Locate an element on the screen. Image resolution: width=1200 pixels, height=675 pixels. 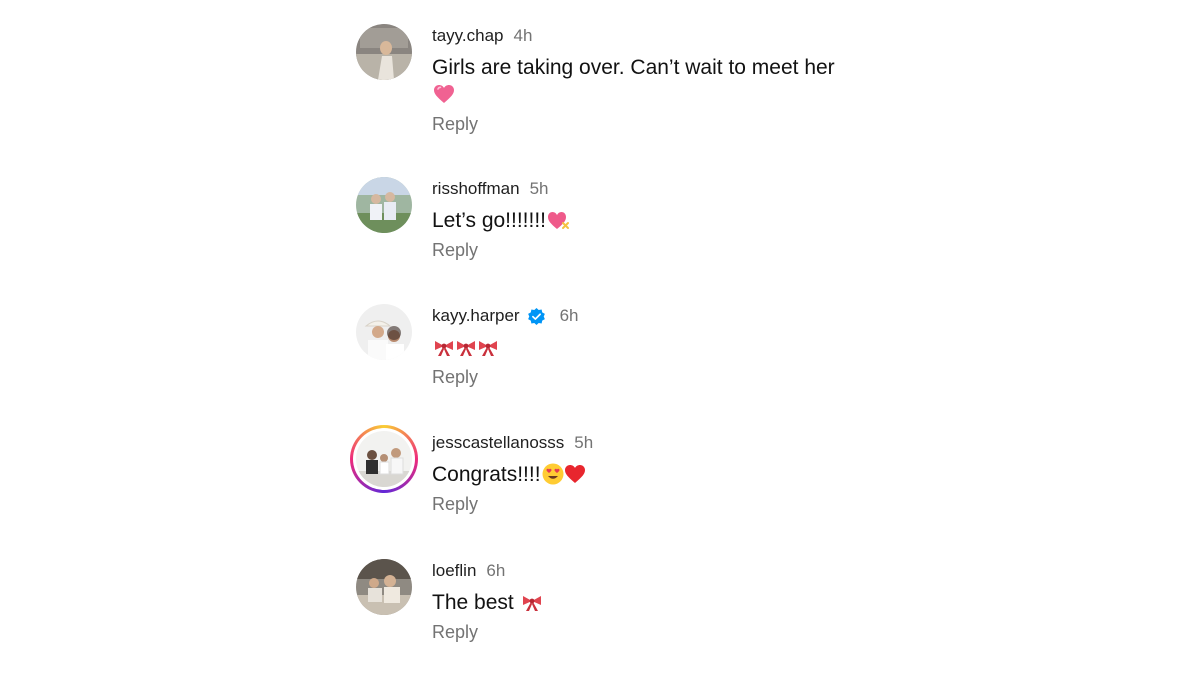
username: tayy.chap is located at coordinates (468, 36).